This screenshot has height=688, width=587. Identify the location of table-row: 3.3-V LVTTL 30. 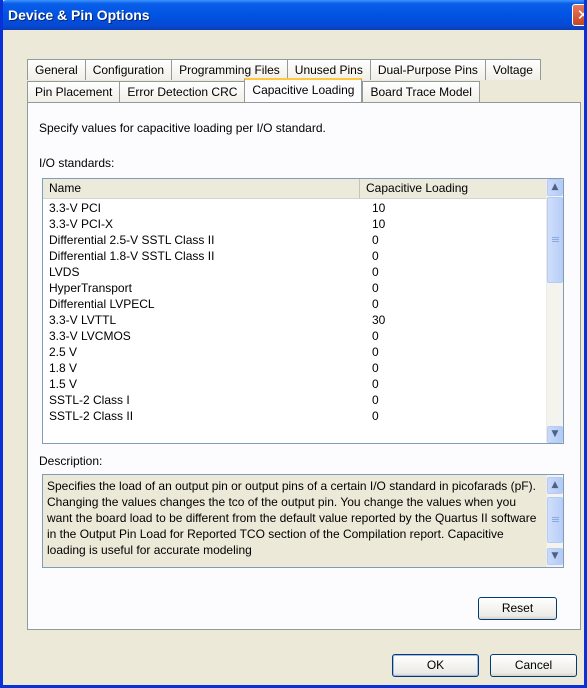
(295, 320).